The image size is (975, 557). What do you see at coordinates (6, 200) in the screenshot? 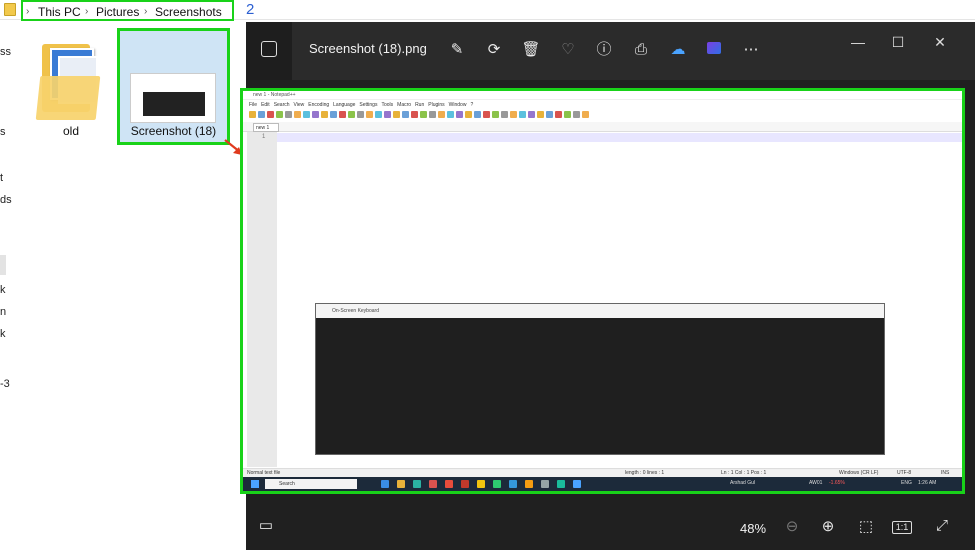
I see `nav-item: ds` at bounding box center [6, 200].